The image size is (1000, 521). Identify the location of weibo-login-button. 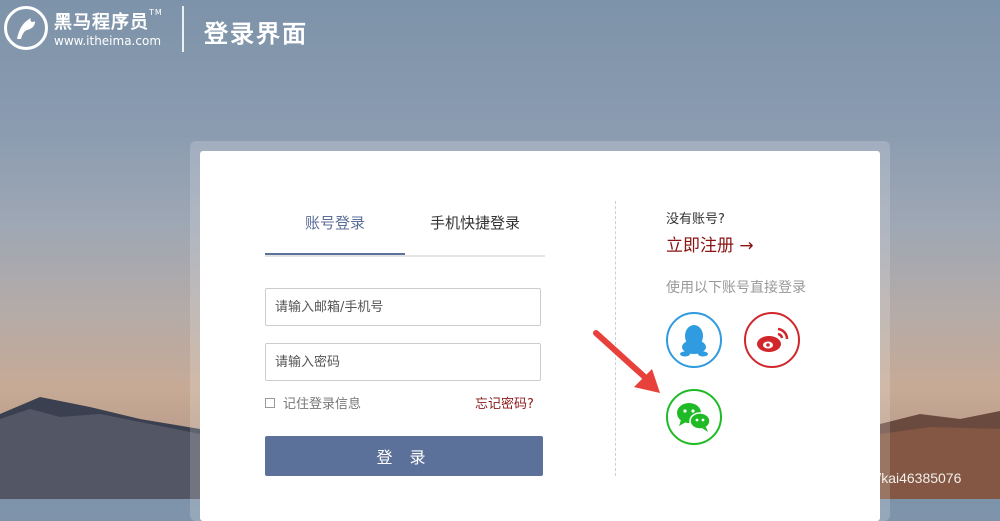
(772, 340).